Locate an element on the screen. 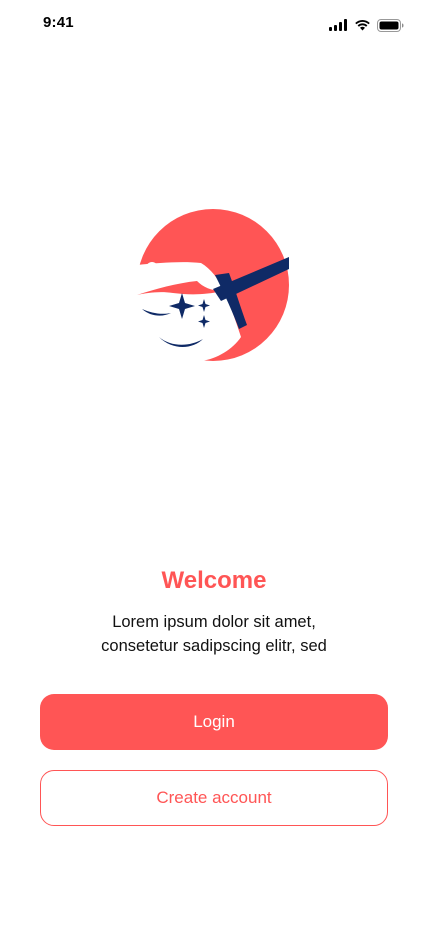  create-account-button-label: Create account is located at coordinates (214, 797).